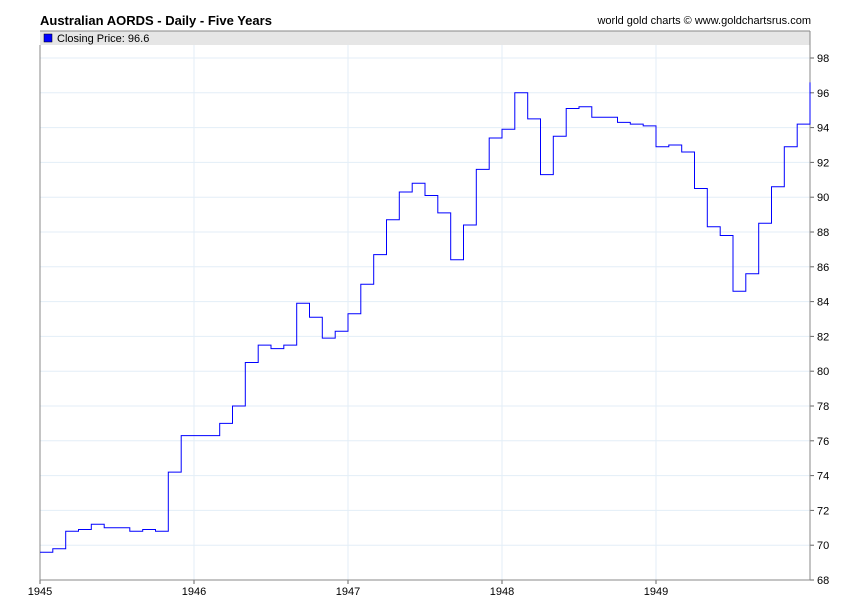 The image size is (850, 616). What do you see at coordinates (502, 592) in the screenshot?
I see `x-tick-label: 1948` at bounding box center [502, 592].